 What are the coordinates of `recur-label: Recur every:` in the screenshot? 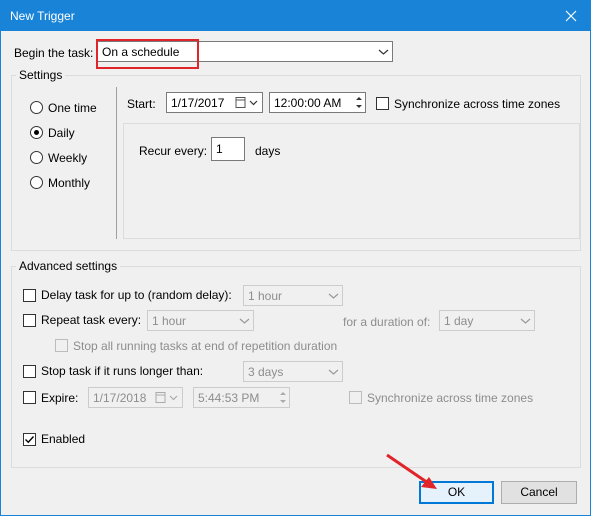 It's located at (173, 151).